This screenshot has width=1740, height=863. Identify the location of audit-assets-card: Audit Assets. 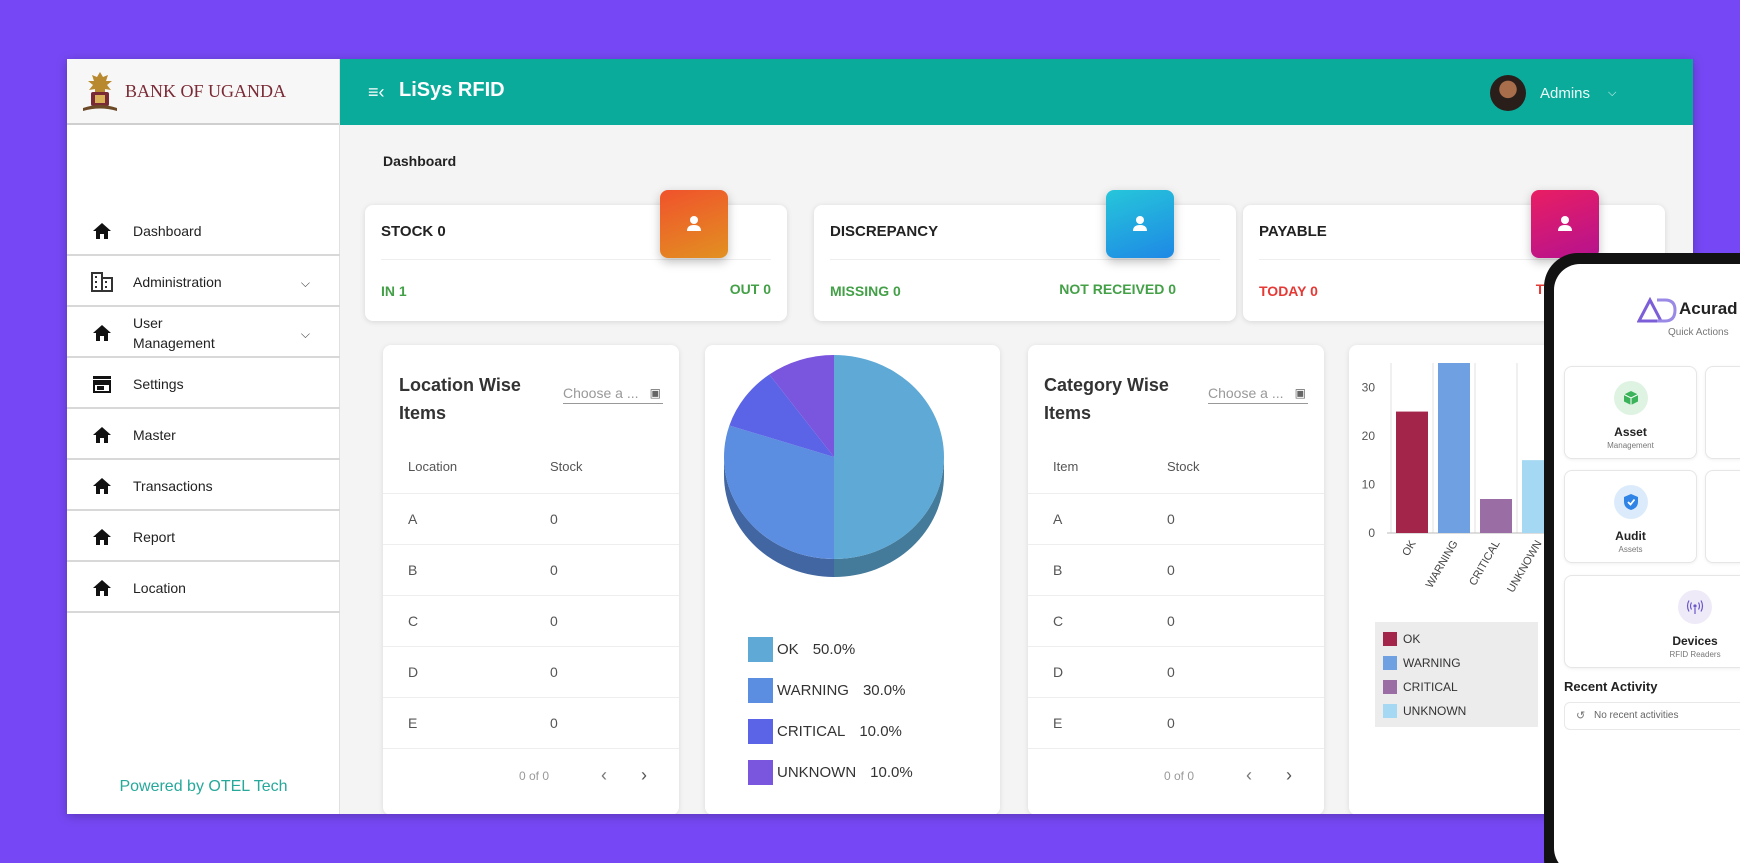
(1630, 516).